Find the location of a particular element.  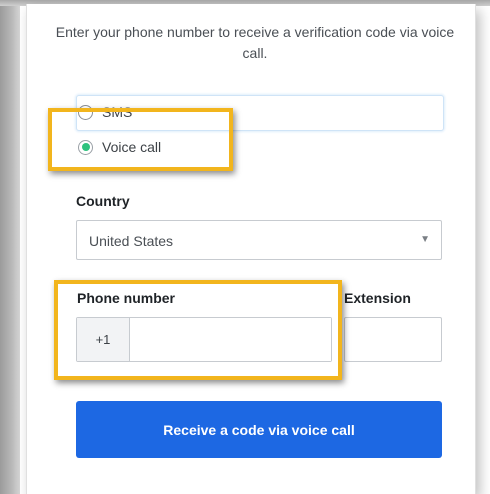

country-code-prefix: +1 is located at coordinates (103, 339).